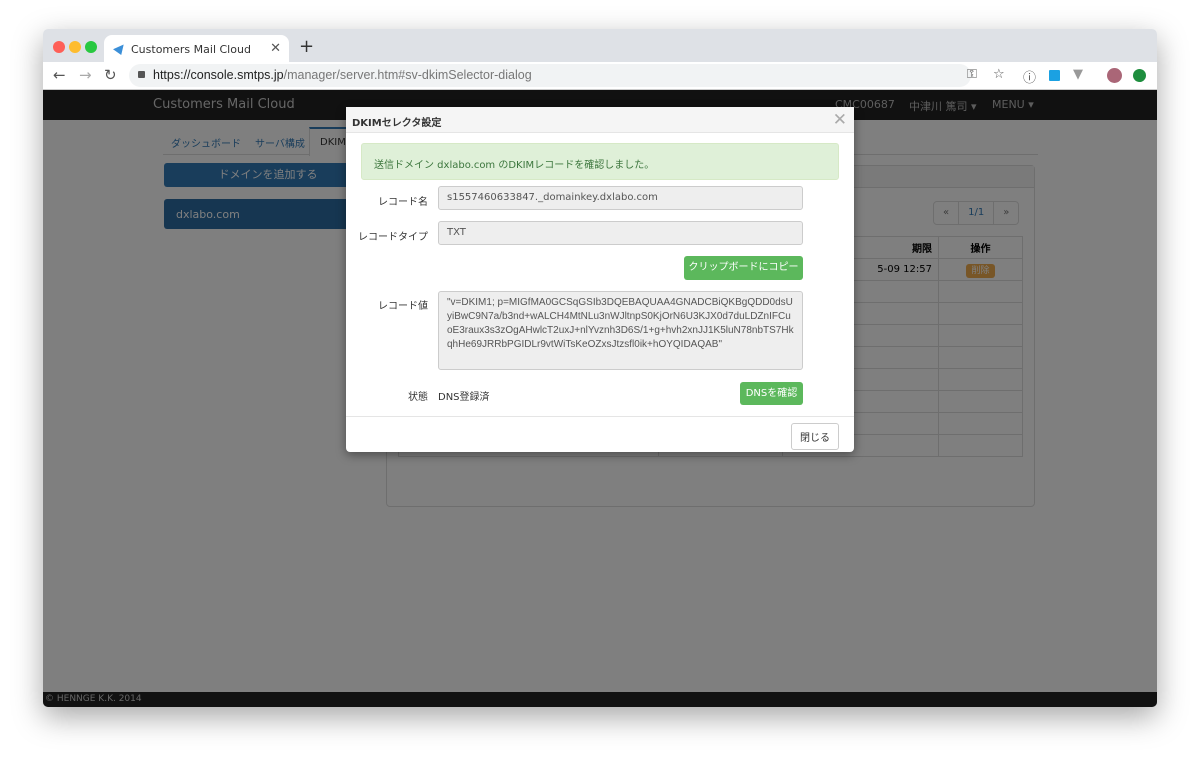 This screenshot has height=765, width=1200. Describe the element at coordinates (403, 306) in the screenshot. I see `record-value-label: レコード値` at that location.